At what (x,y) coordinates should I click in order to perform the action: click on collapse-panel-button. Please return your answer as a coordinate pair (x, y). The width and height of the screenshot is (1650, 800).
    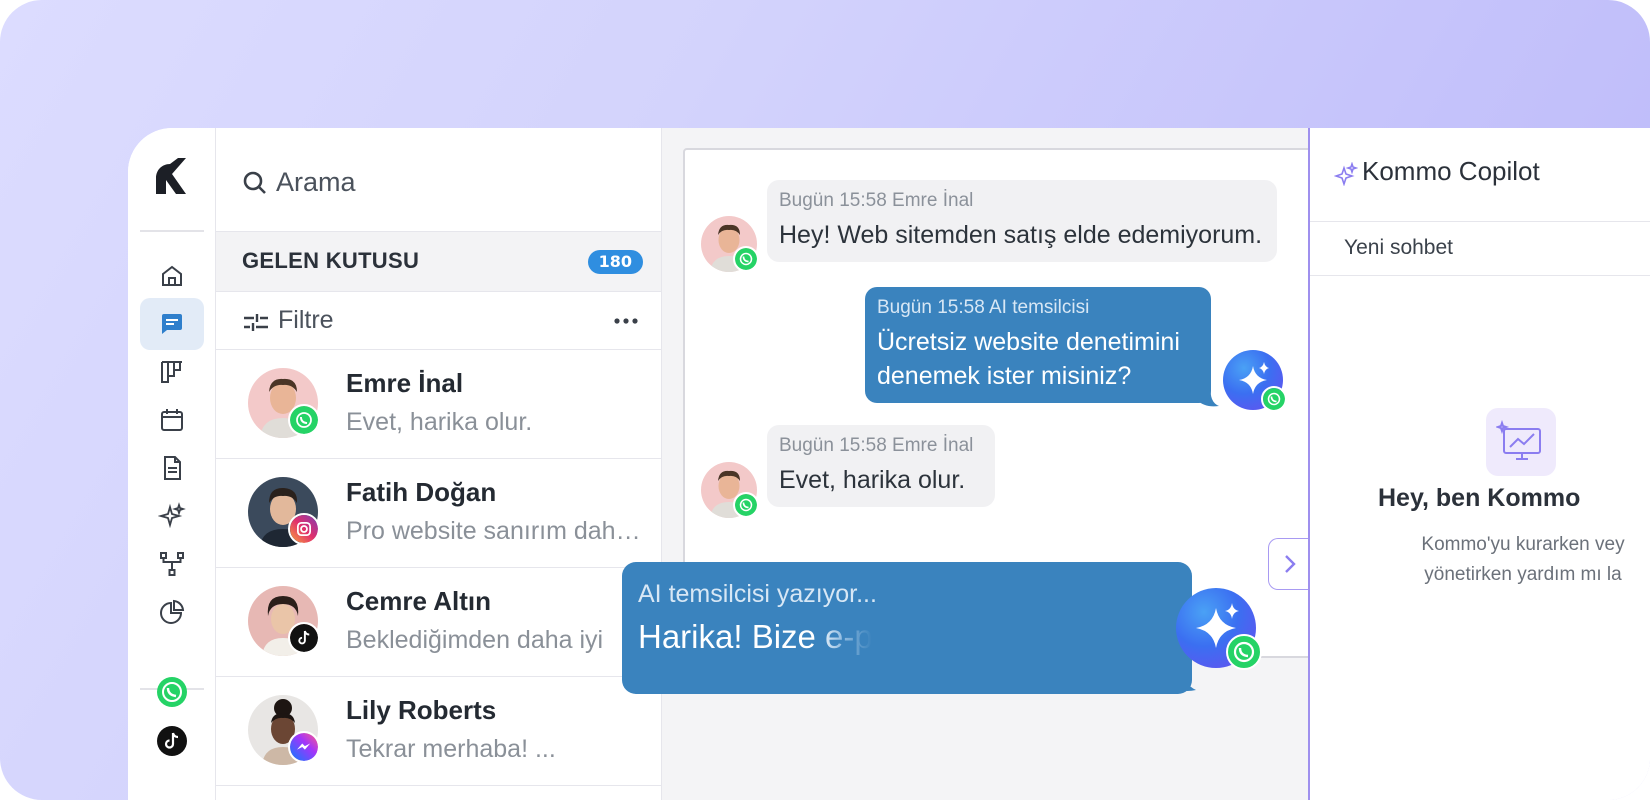
    Looking at the image, I should click on (1289, 564).